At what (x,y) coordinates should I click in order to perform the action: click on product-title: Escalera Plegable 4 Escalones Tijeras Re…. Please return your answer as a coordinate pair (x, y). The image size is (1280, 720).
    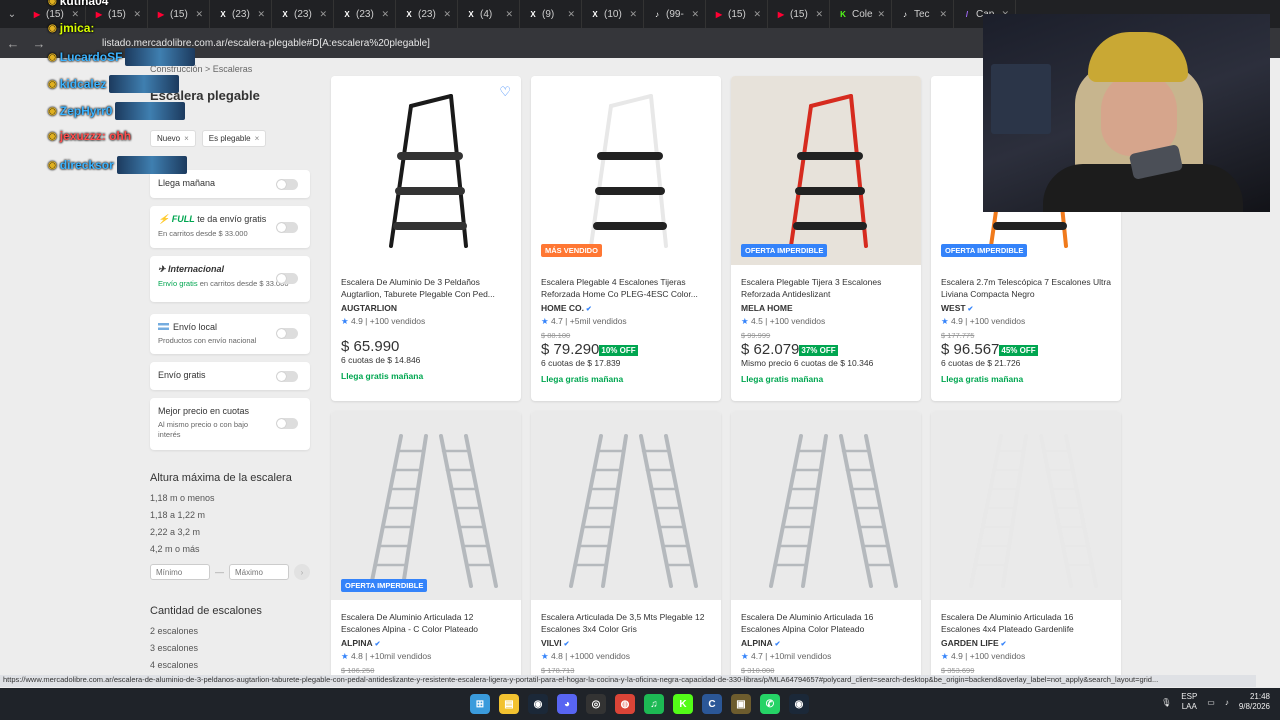
    Looking at the image, I should click on (626, 289).